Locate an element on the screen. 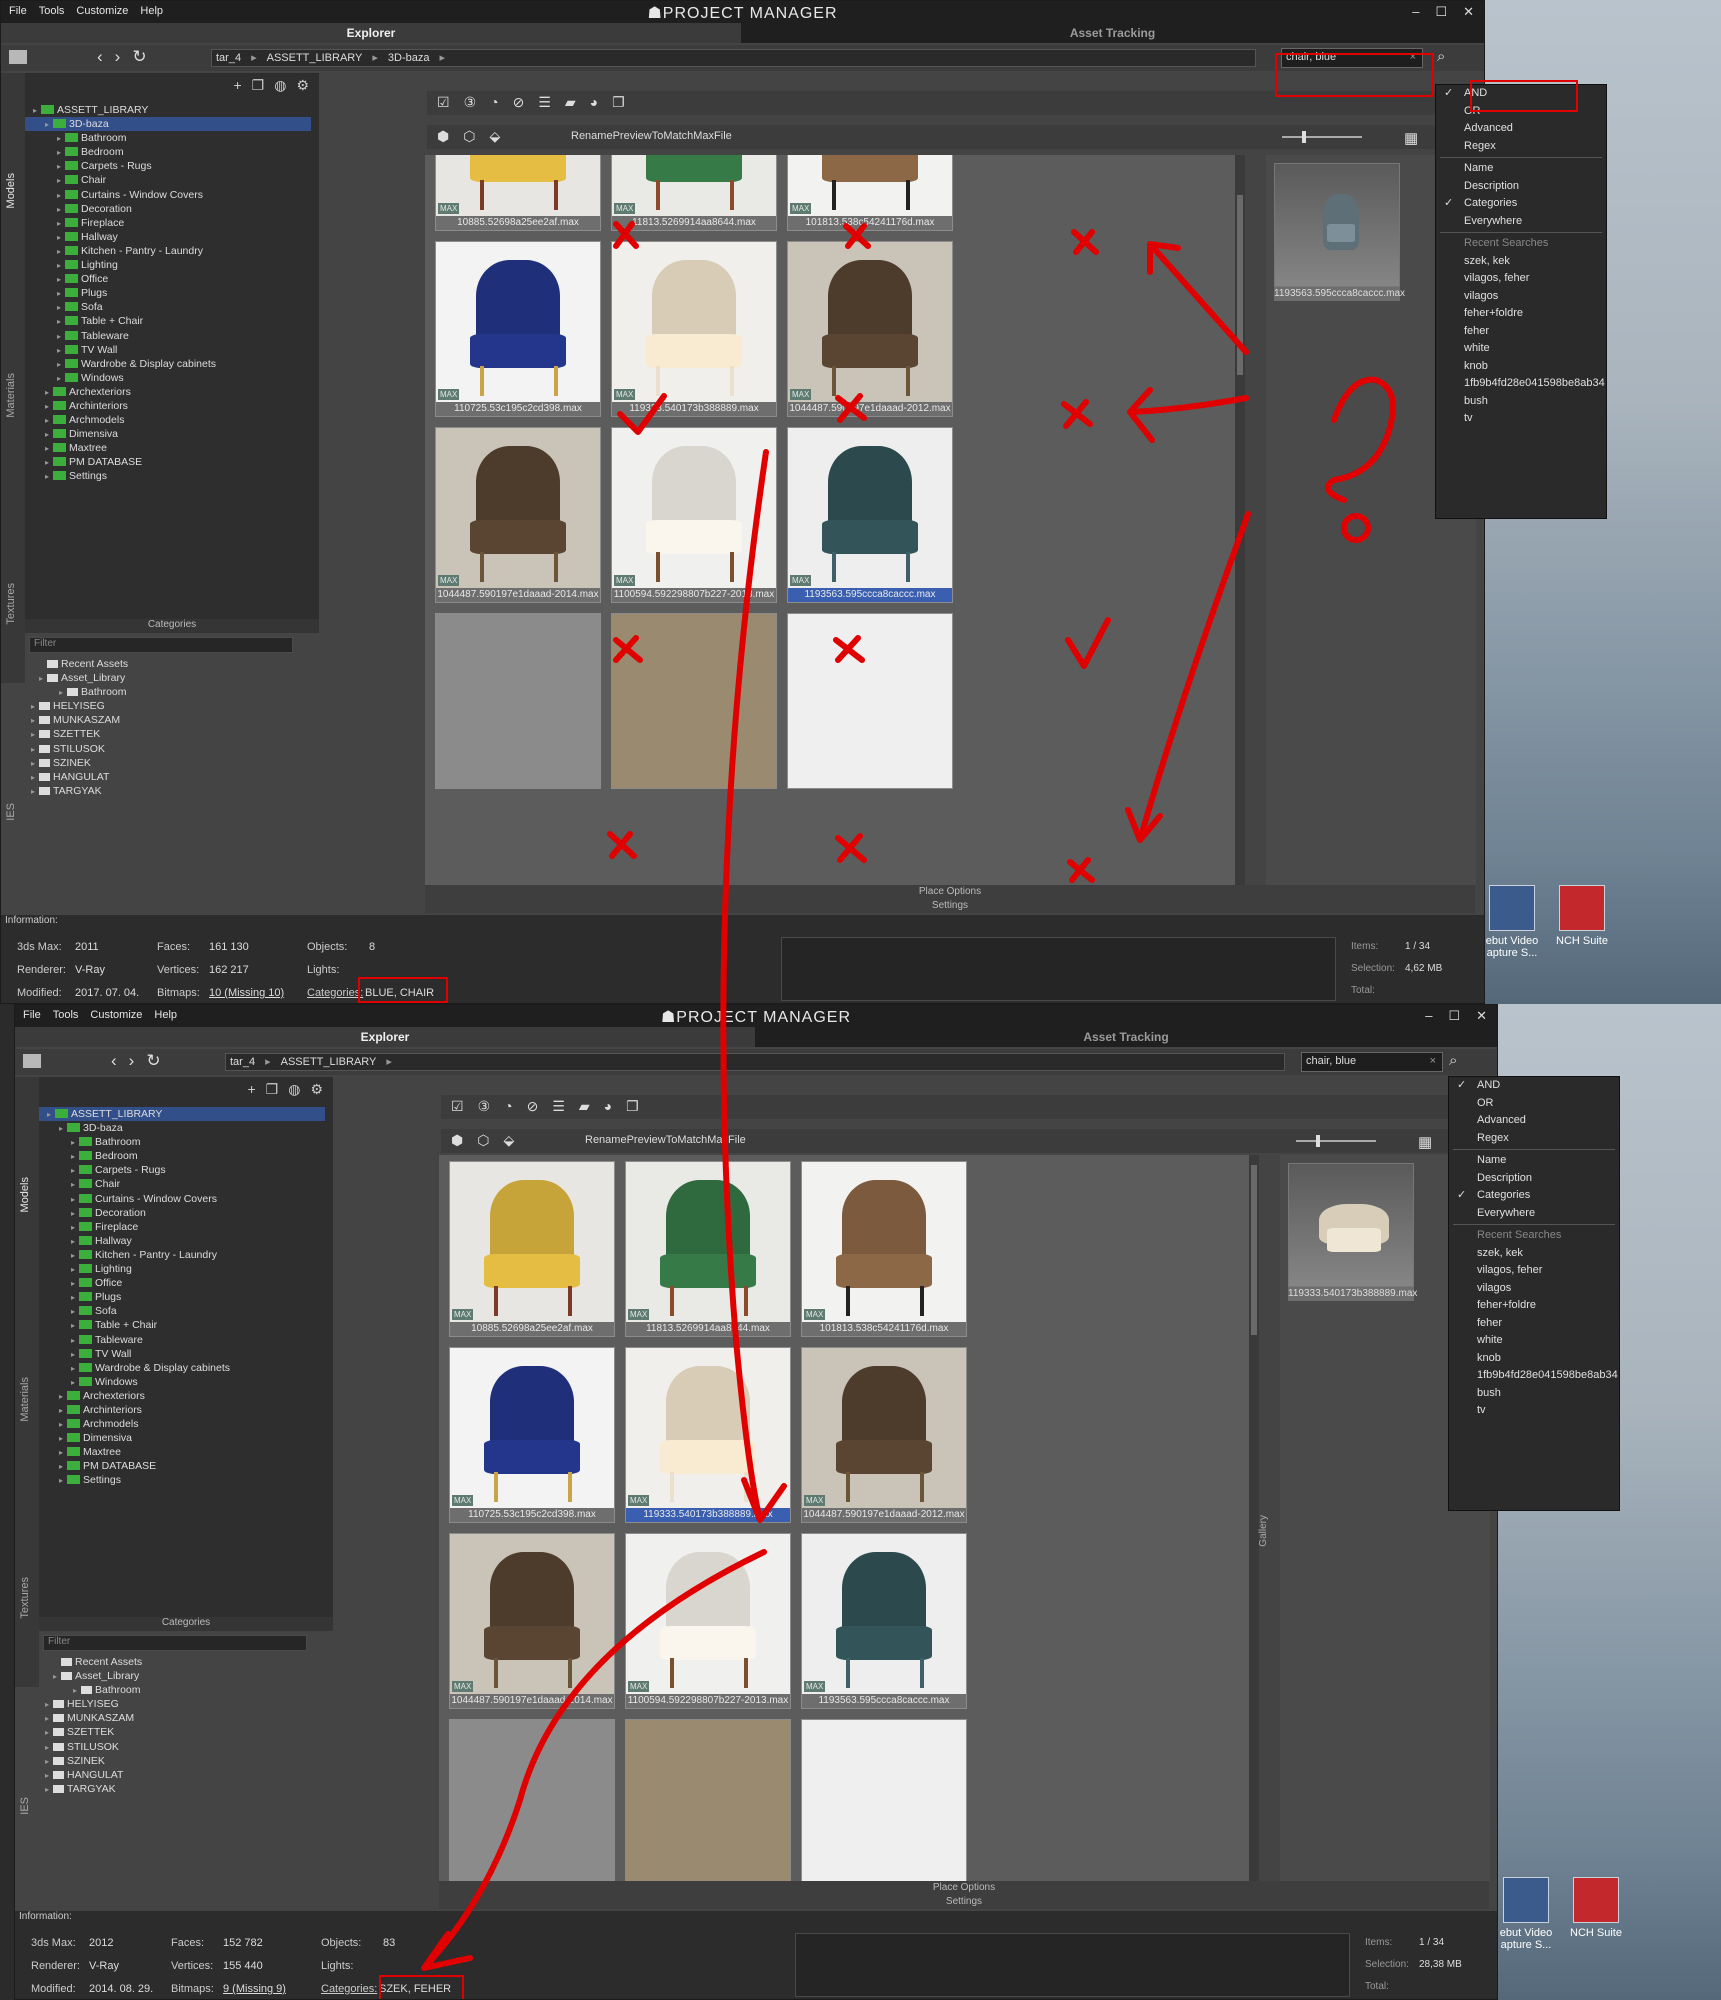 The width and height of the screenshot is (1721, 2000). close-icon: ✕ is located at coordinates (1481, 1016).